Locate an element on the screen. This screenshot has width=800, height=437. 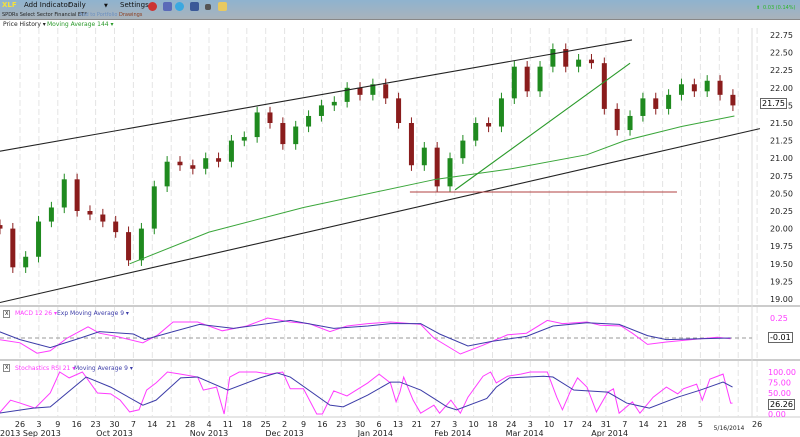
price-tick: 19.25 is located at coordinates (781, 281).